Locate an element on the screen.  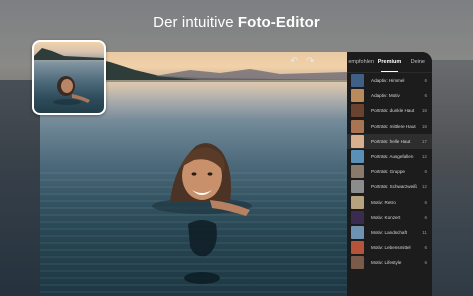
preset-tabs: empfohlen Premium Deine is located at coordinates (389, 62).